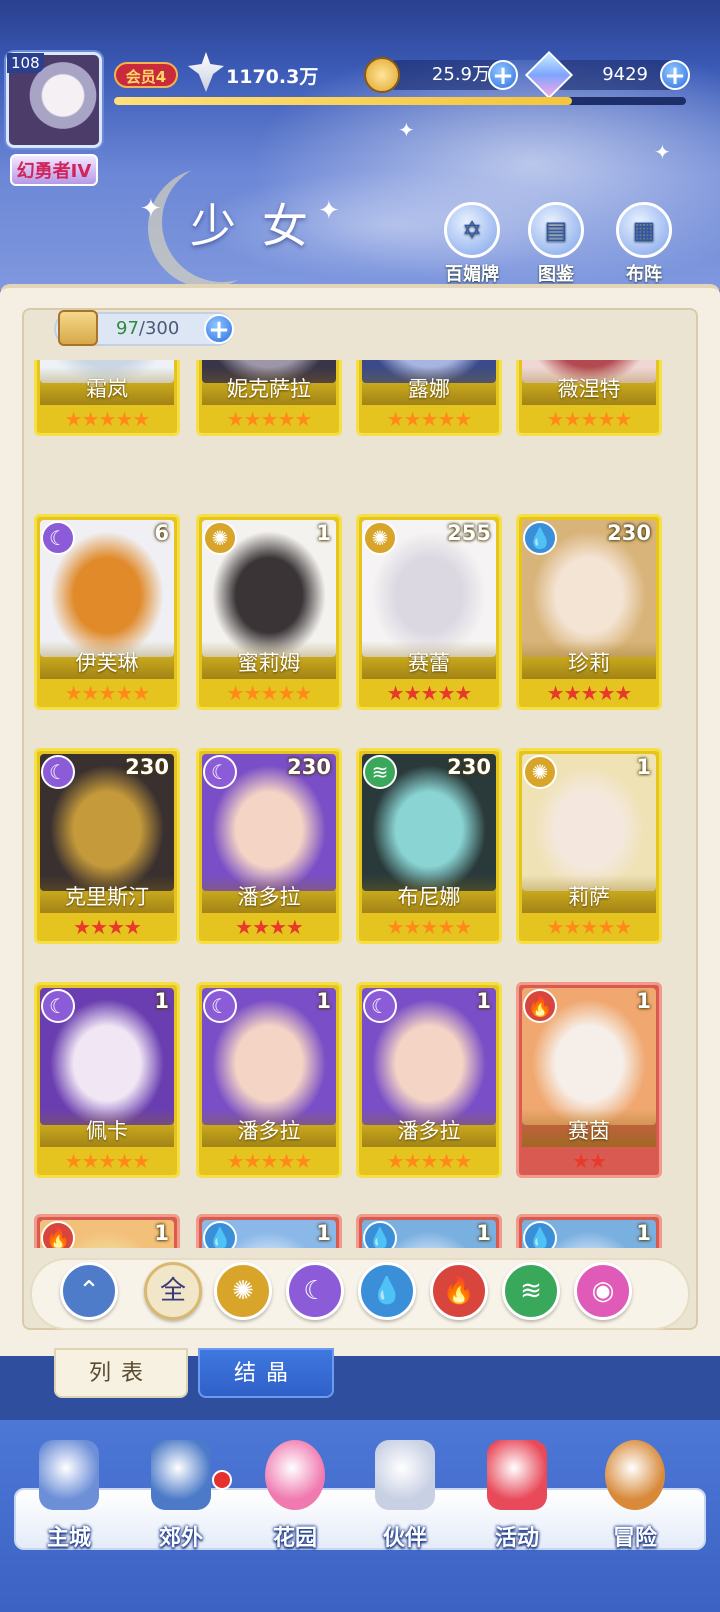  I want to click on tab-crystal: 结晶, so click(266, 1373).